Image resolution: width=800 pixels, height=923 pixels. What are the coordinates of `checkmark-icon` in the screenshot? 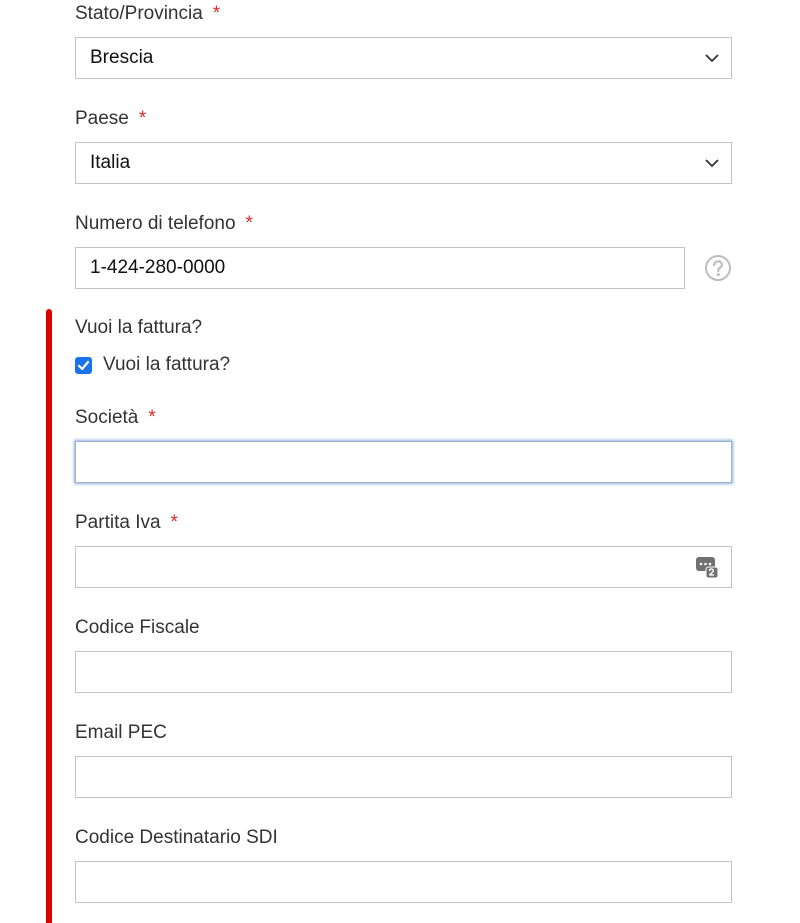 It's located at (83, 365).